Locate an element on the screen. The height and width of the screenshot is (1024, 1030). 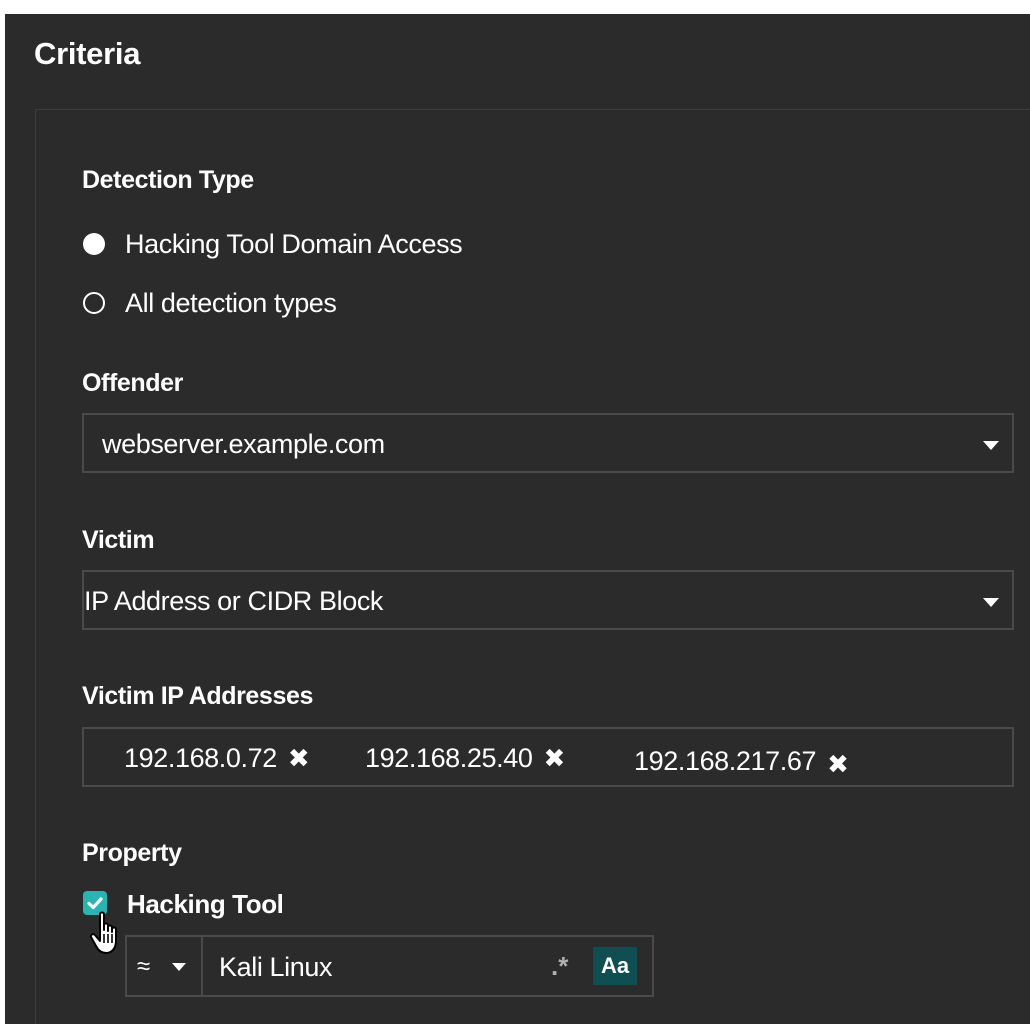
match-case-icon: Aa is located at coordinates (615, 966).